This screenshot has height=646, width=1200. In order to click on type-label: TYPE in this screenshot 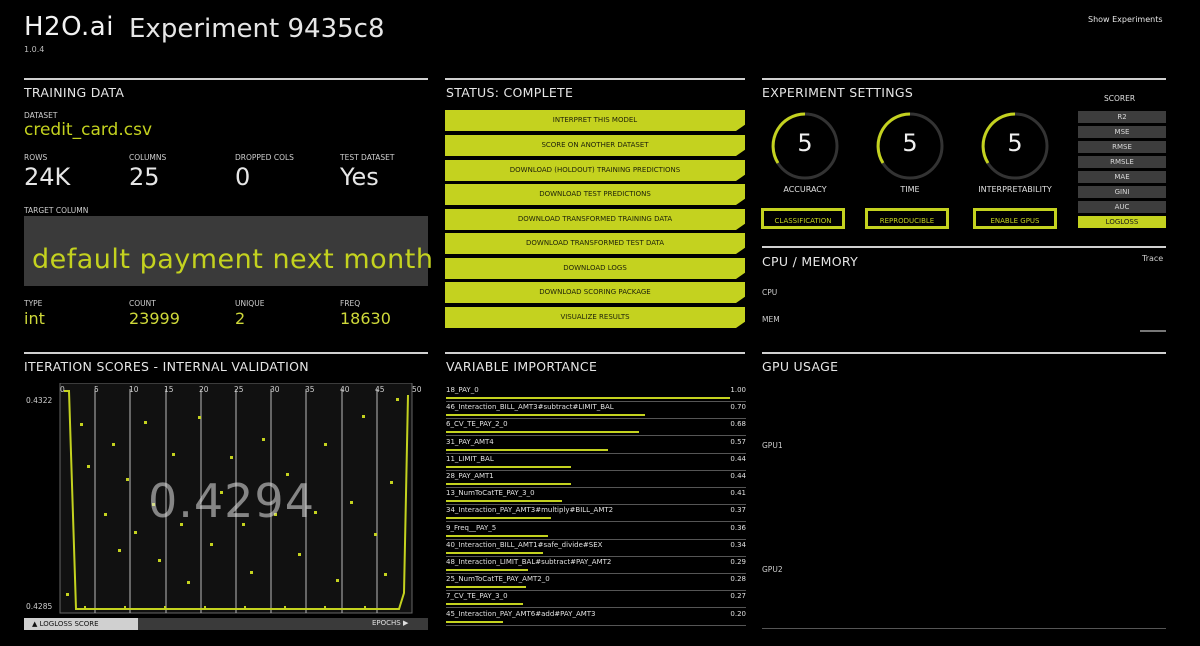, I will do `click(33, 303)`.